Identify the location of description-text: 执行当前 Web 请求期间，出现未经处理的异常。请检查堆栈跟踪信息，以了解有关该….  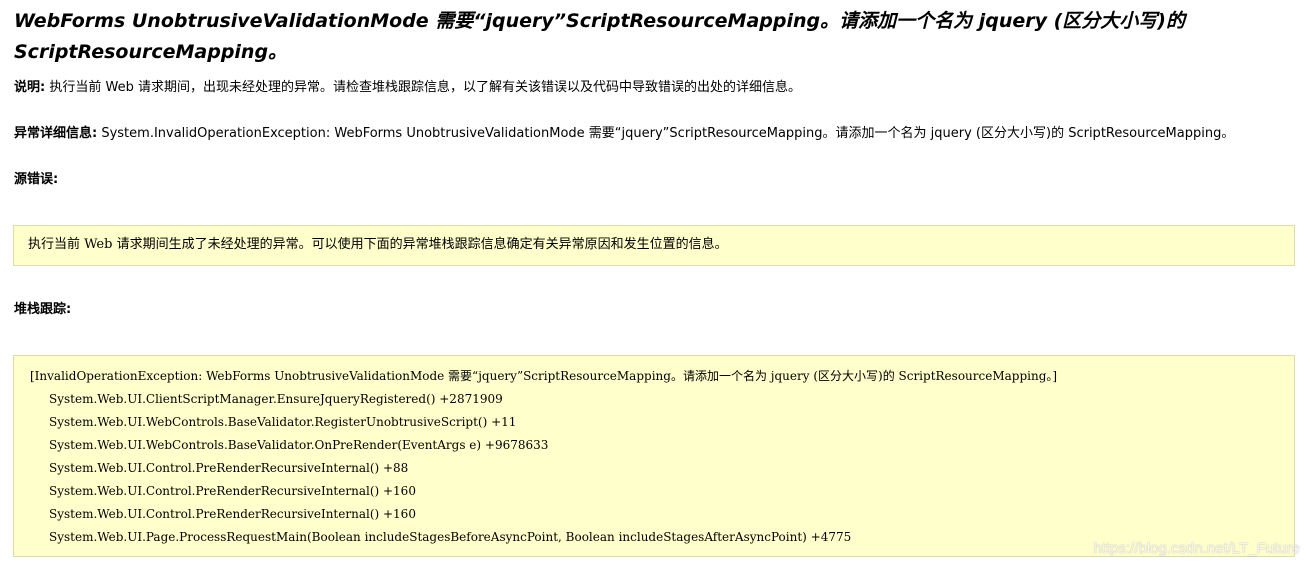
(425, 87).